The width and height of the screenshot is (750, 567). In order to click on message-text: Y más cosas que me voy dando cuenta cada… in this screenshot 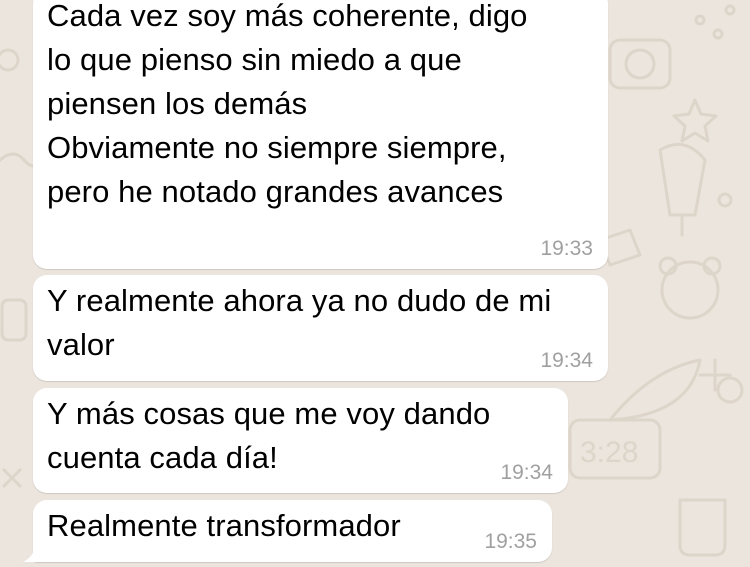, I will do `click(269, 435)`.